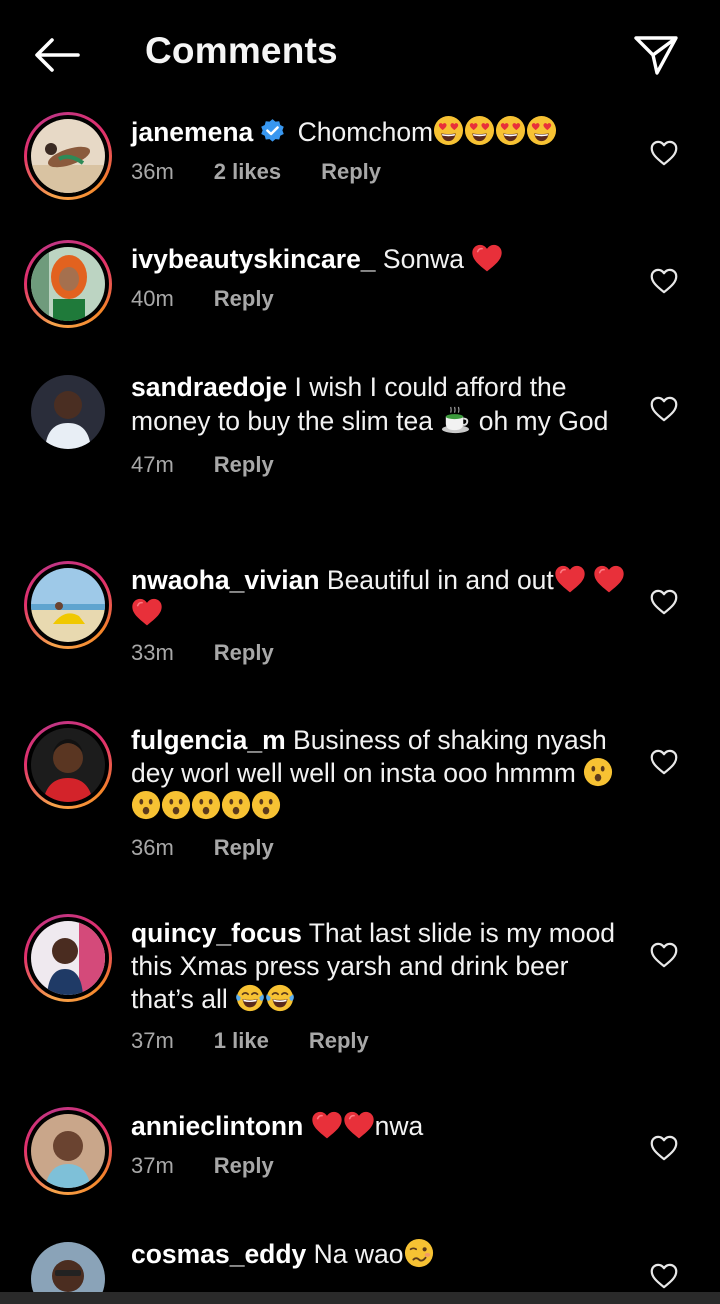 The image size is (720, 1304). What do you see at coordinates (152, 298) in the screenshot?
I see `comment-time: 40m` at bounding box center [152, 298].